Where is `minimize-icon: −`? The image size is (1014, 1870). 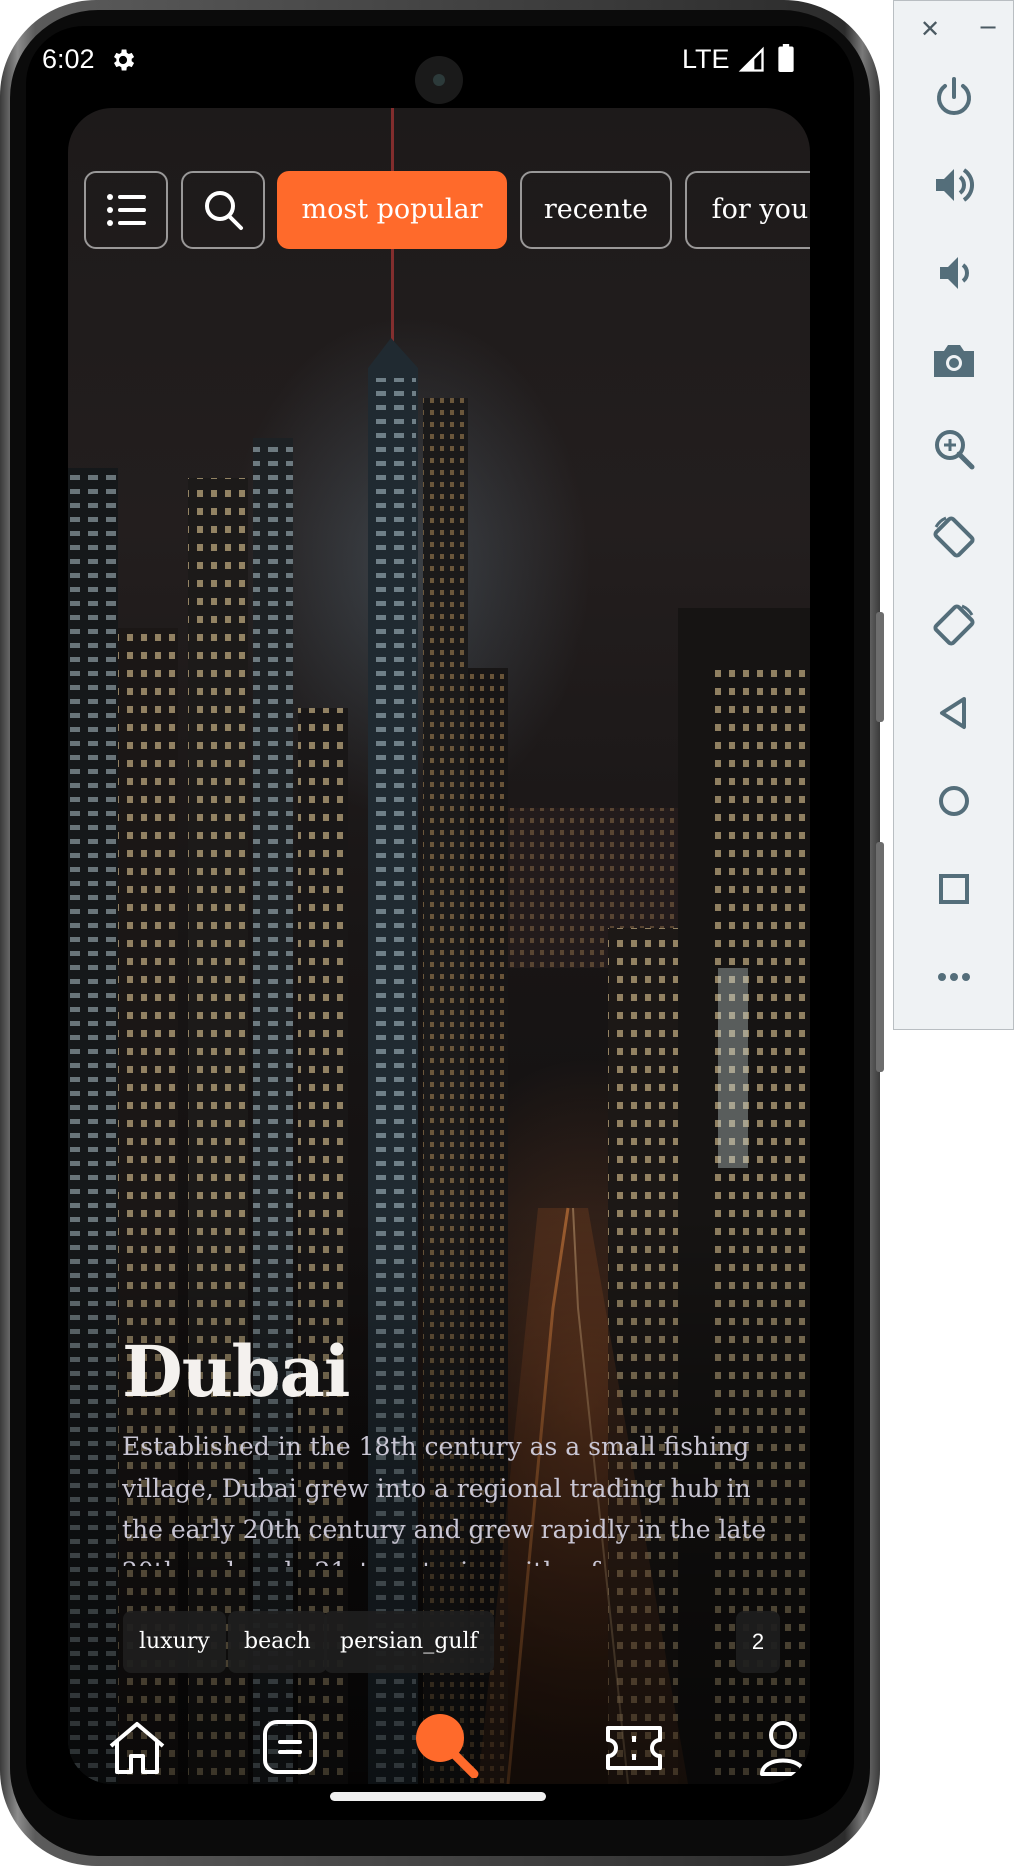
minimize-icon: − is located at coordinates (988, 27).